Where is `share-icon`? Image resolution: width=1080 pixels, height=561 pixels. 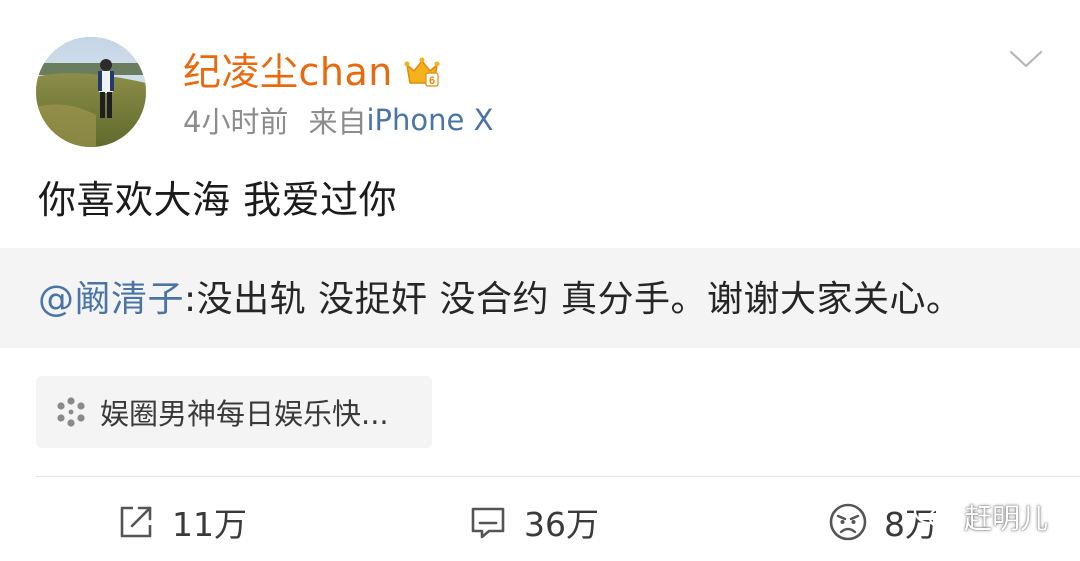
share-icon is located at coordinates (136, 522).